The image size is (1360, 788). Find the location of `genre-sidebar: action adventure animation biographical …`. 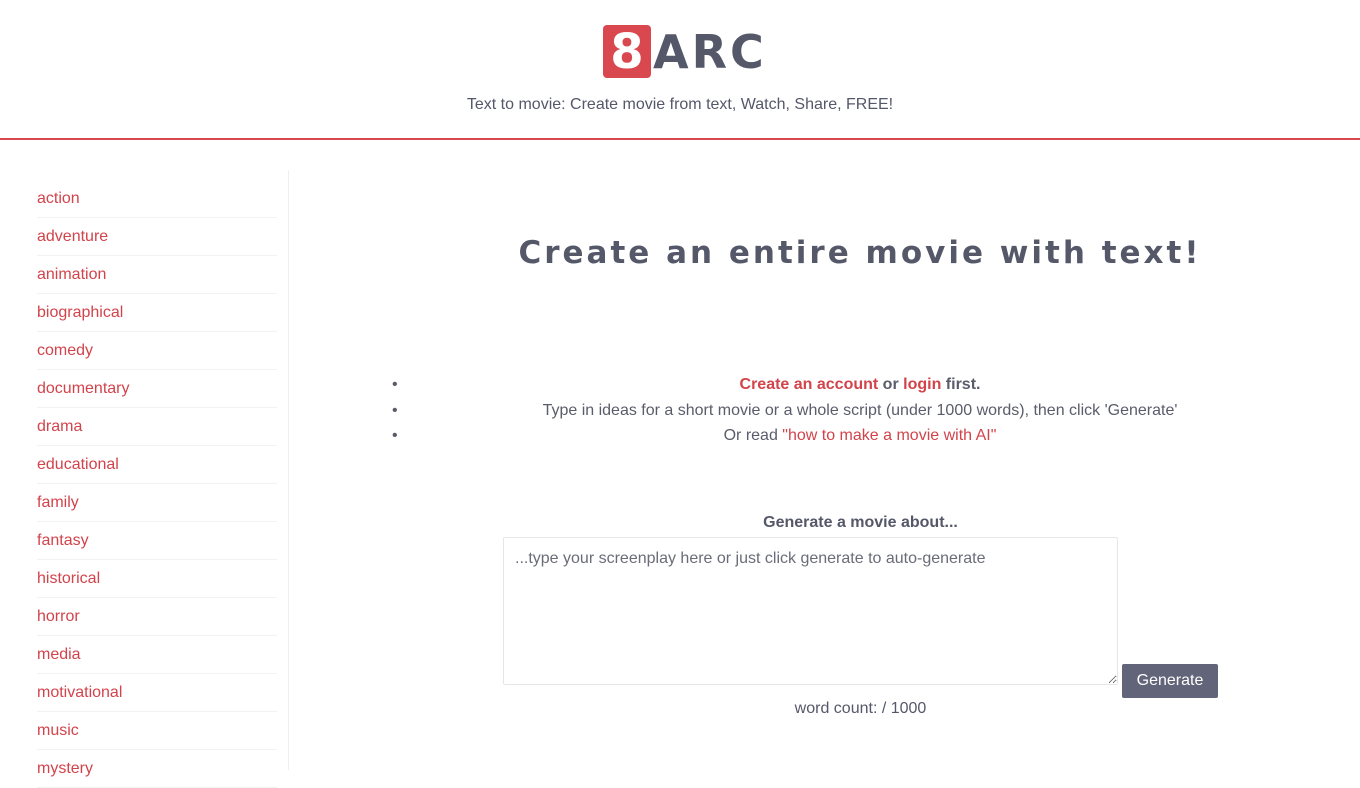

genre-sidebar: action adventure animation biographical … is located at coordinates (157, 484).